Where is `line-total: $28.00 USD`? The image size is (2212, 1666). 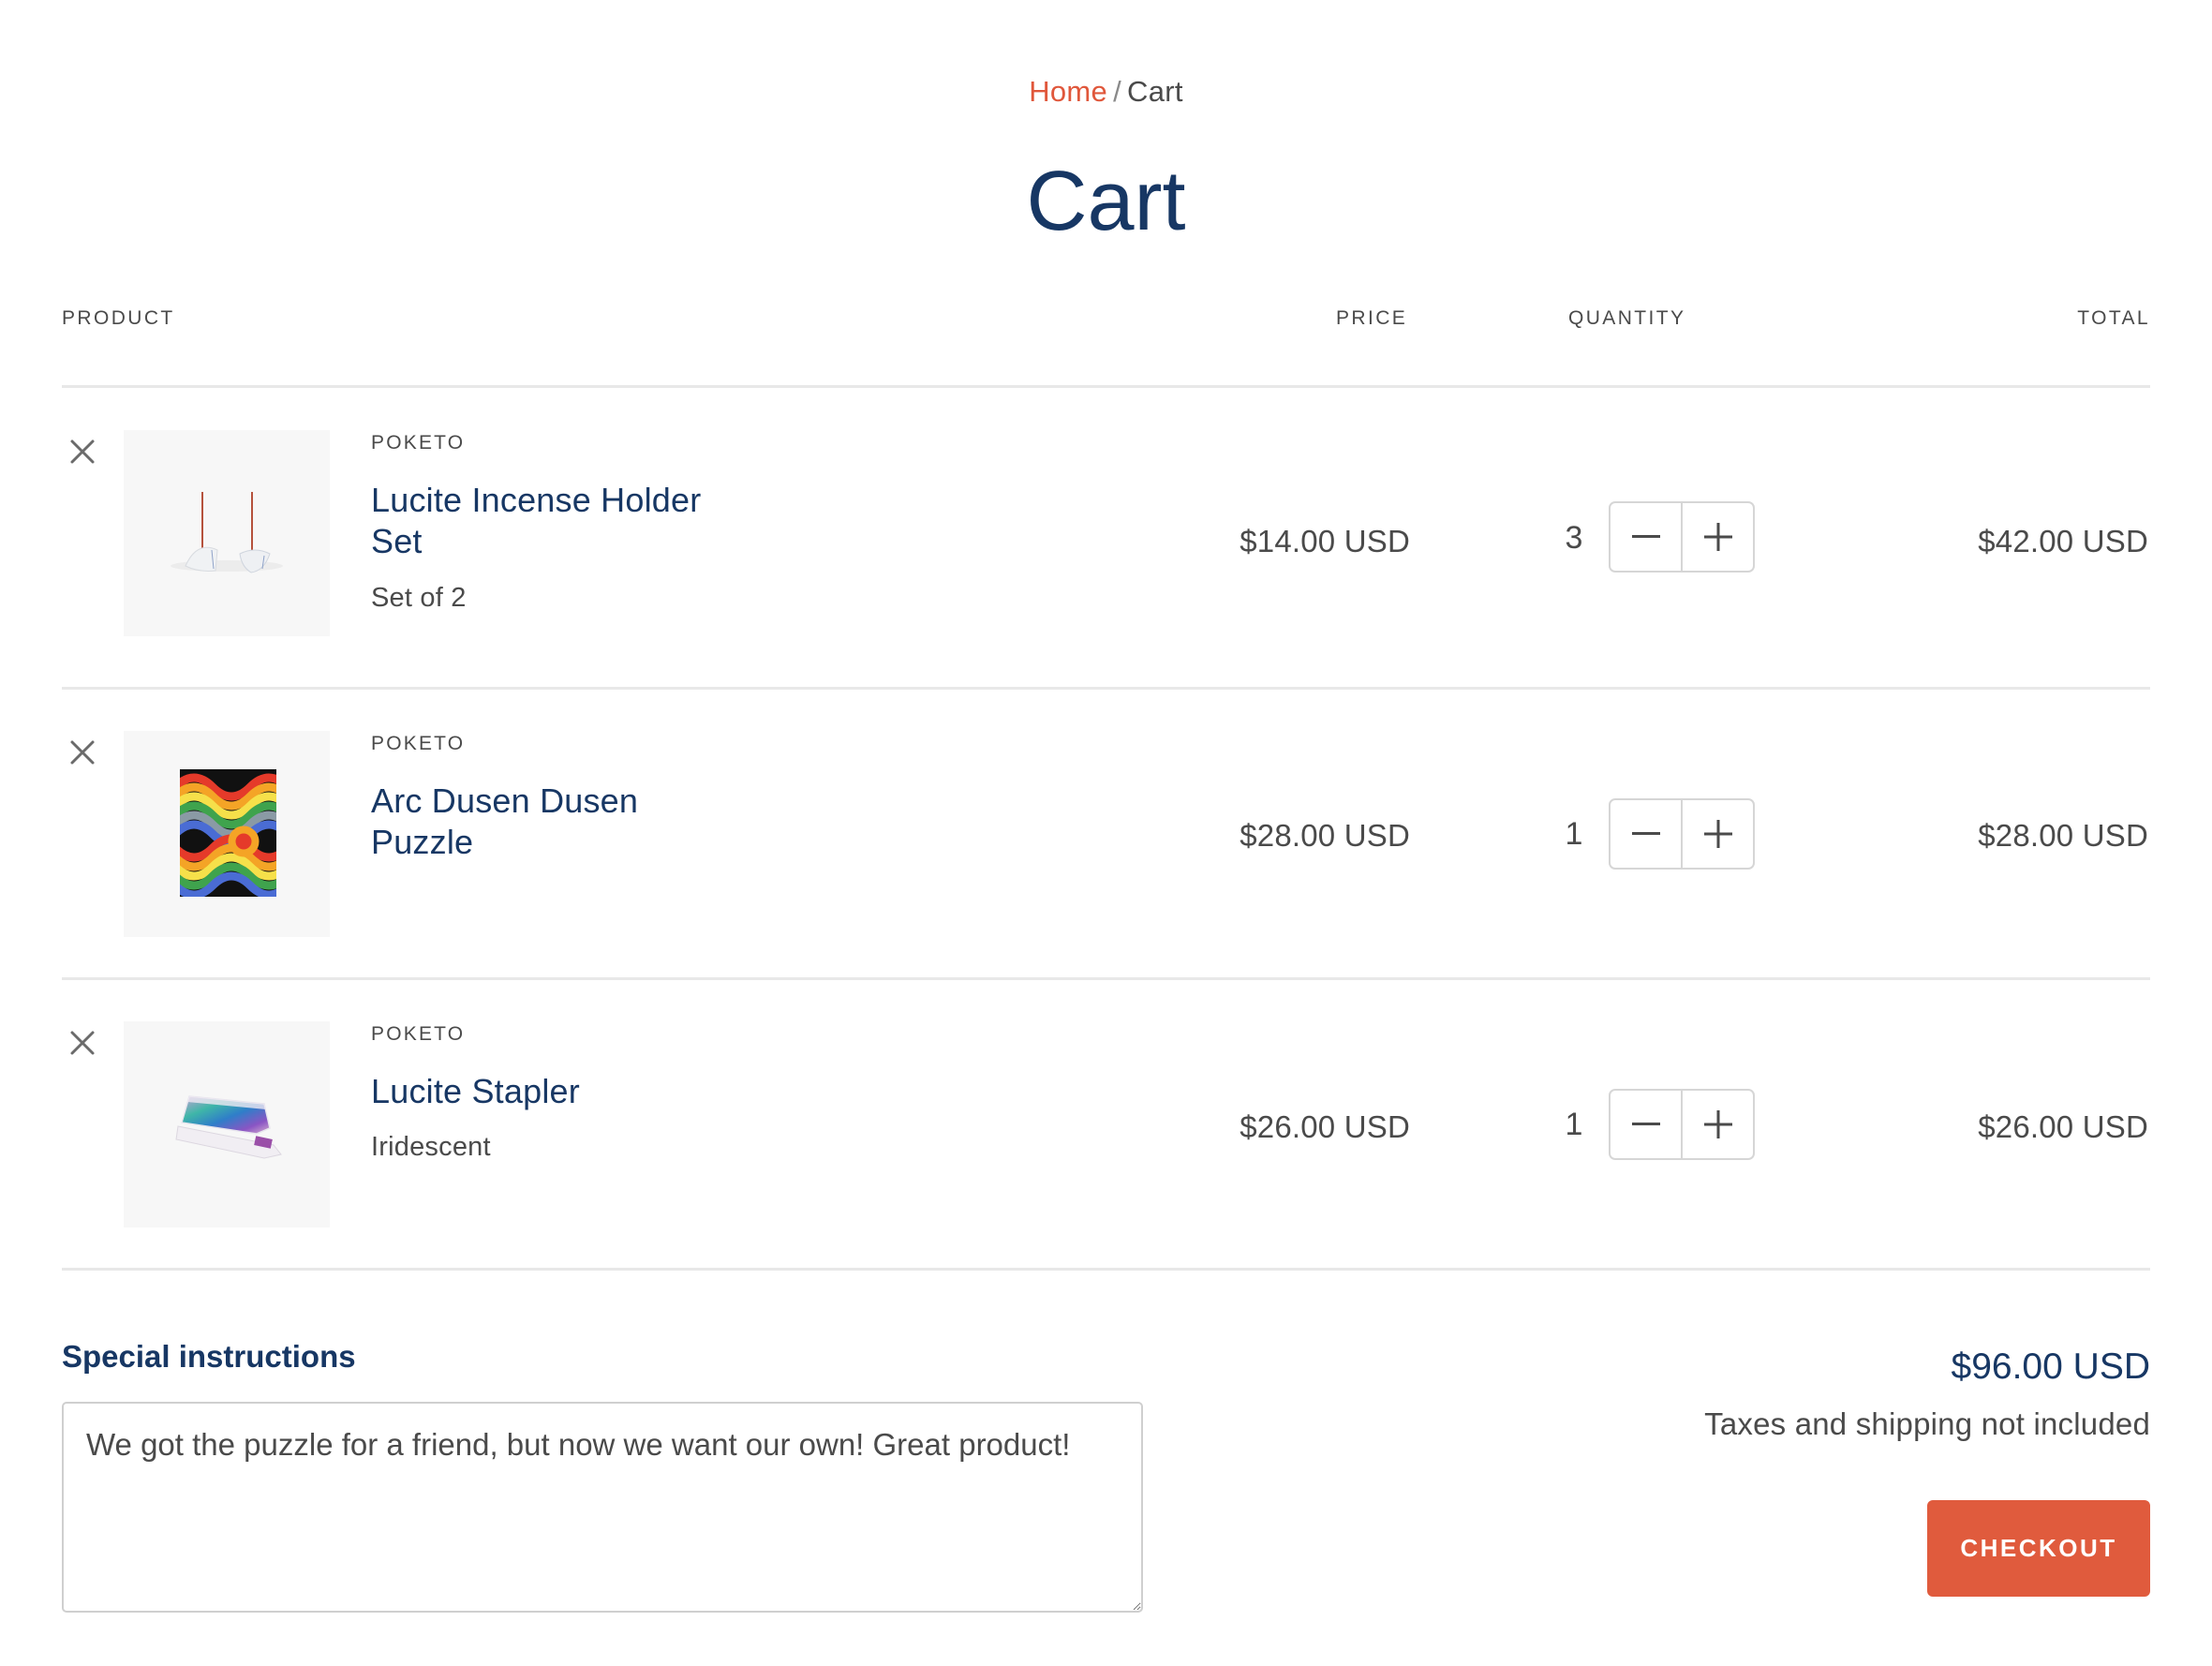
line-total: $28.00 USD is located at coordinates (2063, 835).